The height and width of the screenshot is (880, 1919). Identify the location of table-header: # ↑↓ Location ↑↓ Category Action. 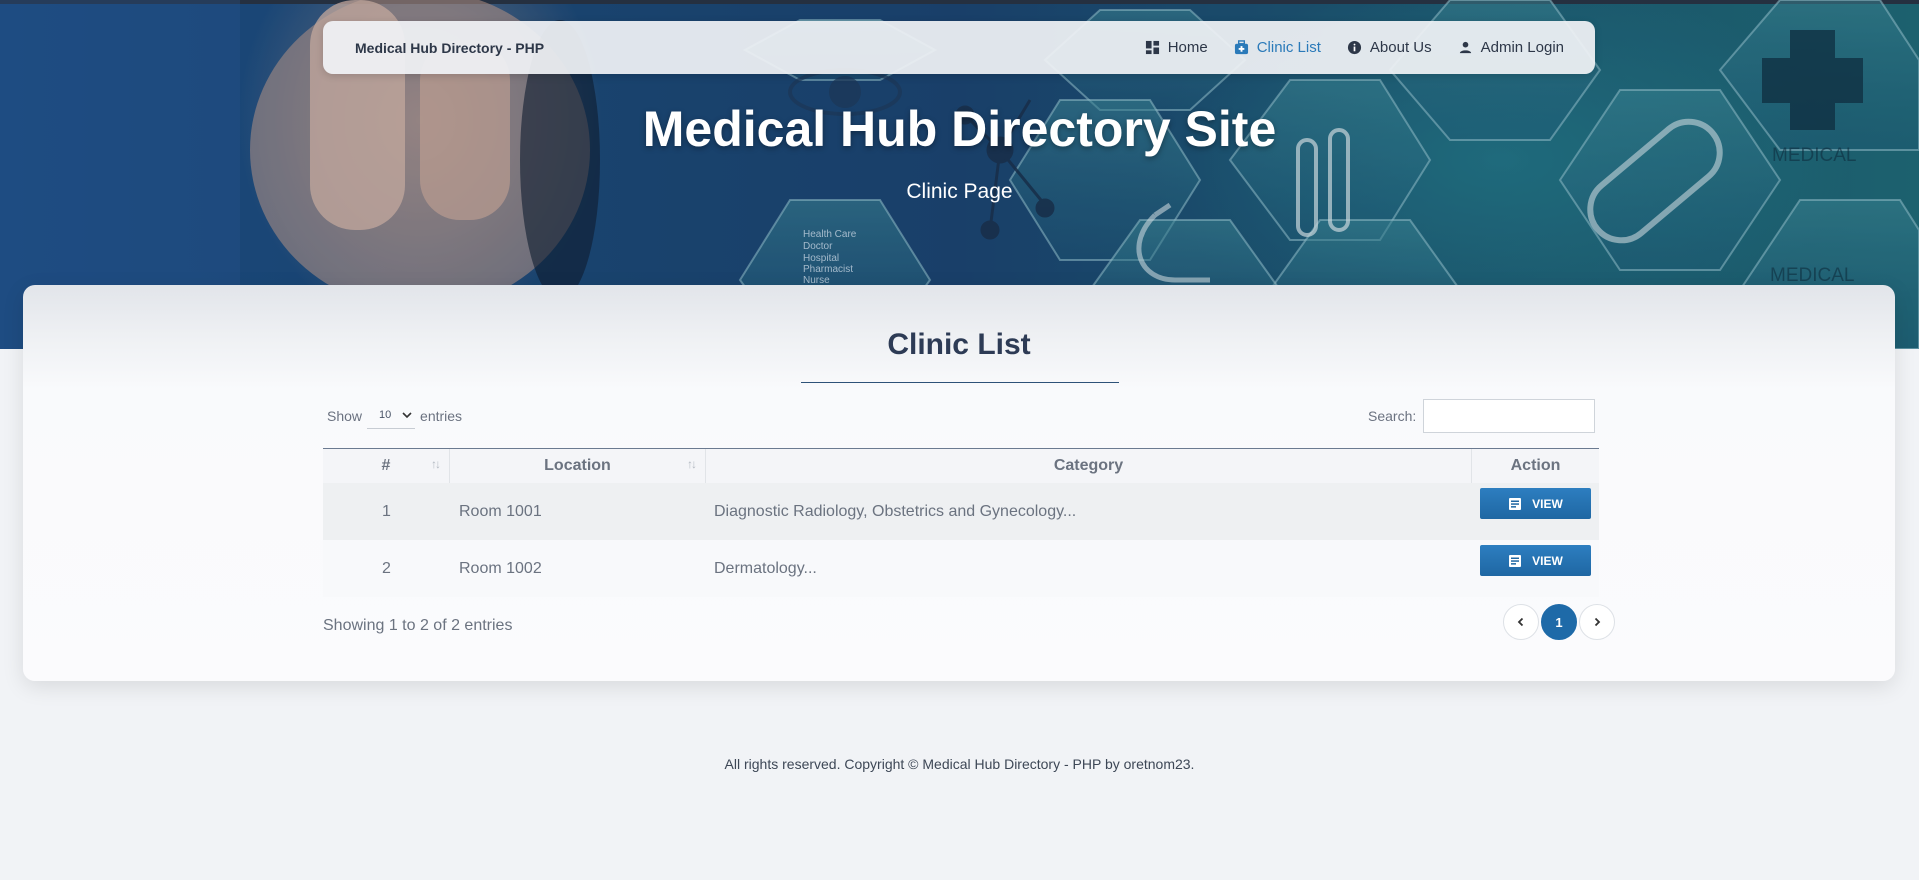
(961, 465).